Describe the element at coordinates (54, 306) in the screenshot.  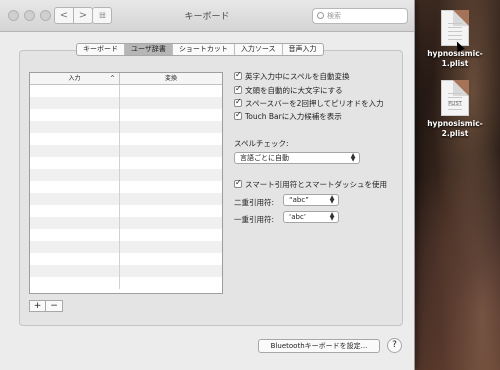
I see `remove-entry-button: −` at that location.